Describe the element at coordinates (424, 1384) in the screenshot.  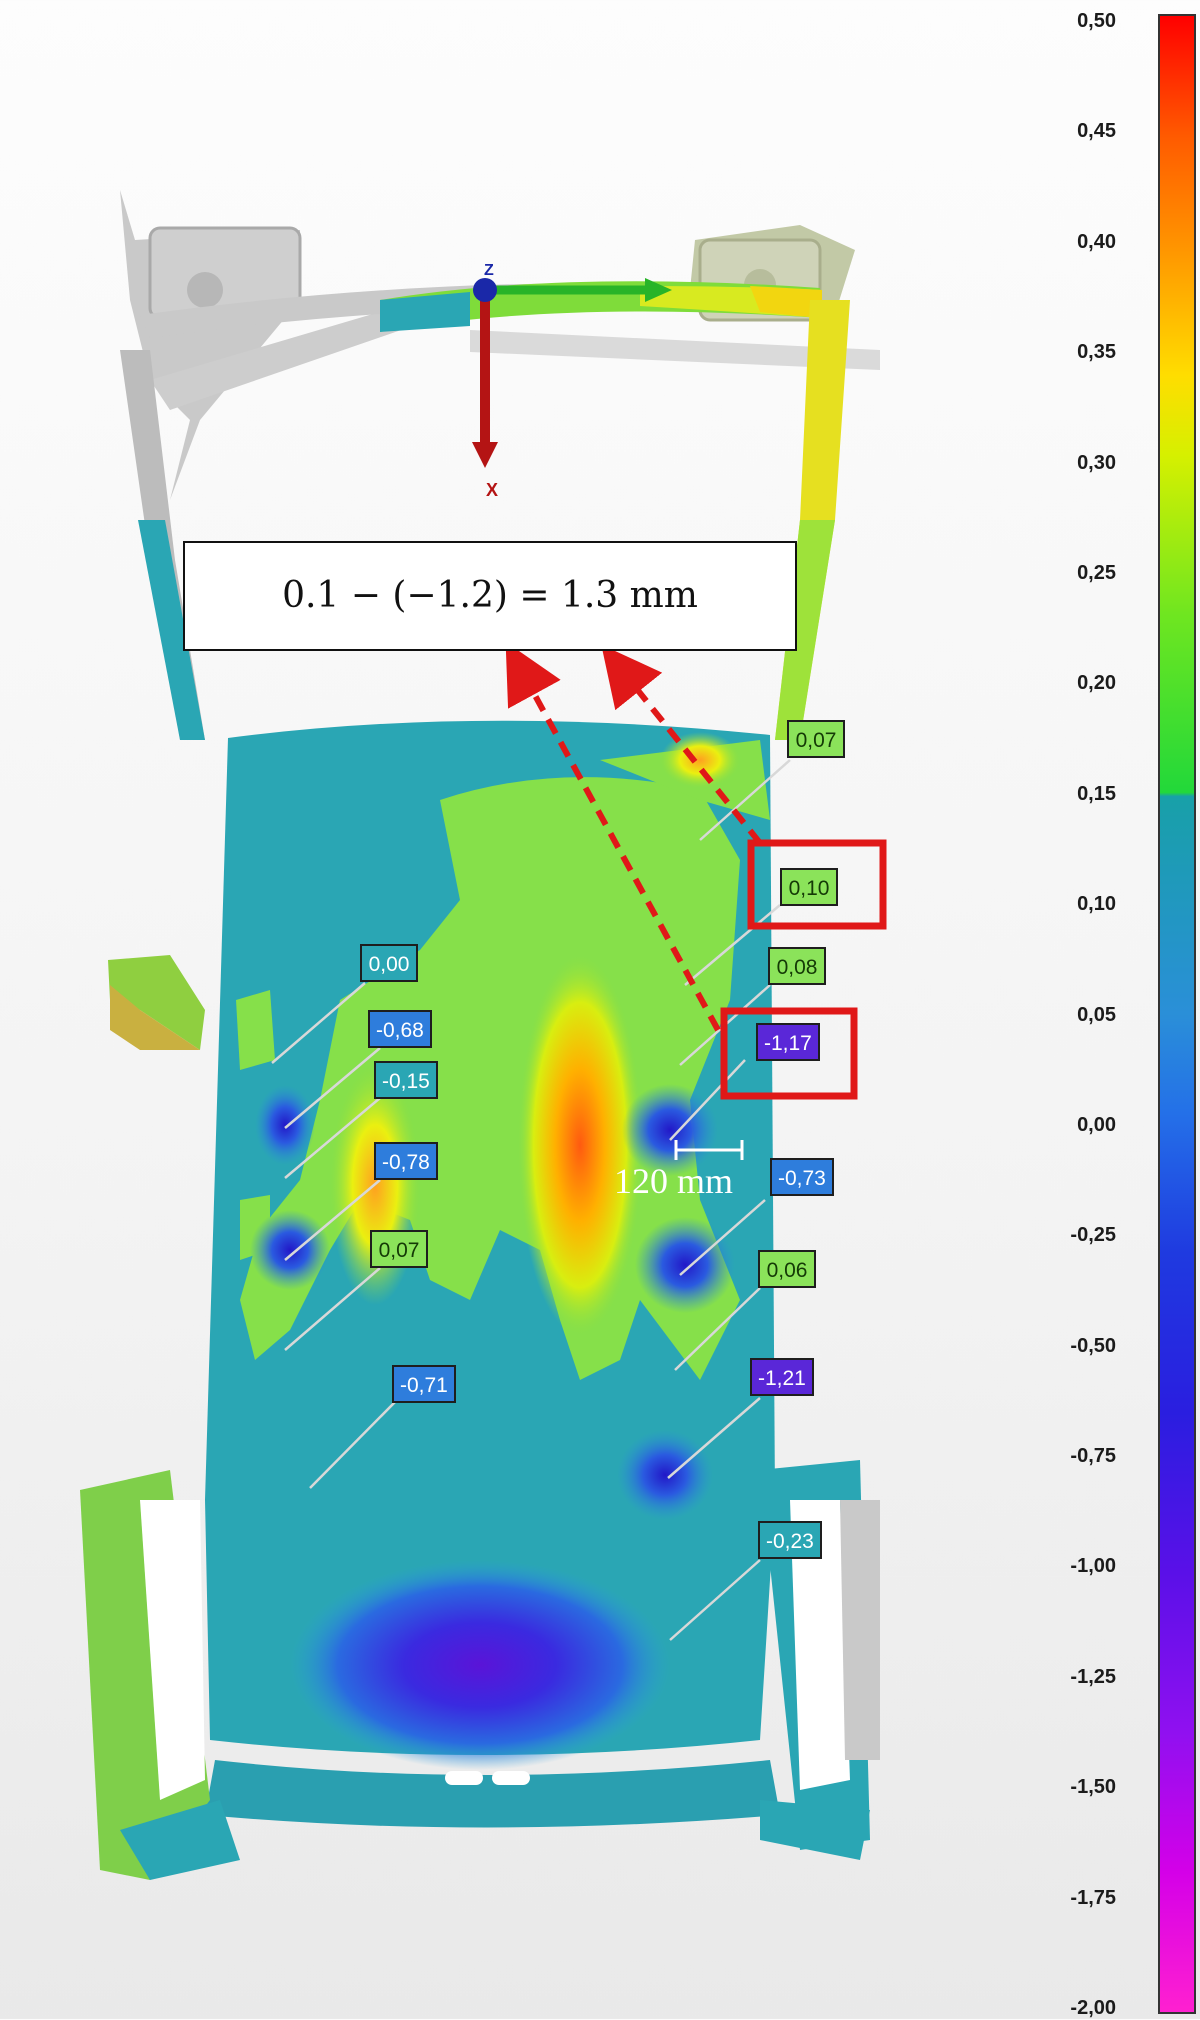
I see `deviation-label: -0,71` at that location.